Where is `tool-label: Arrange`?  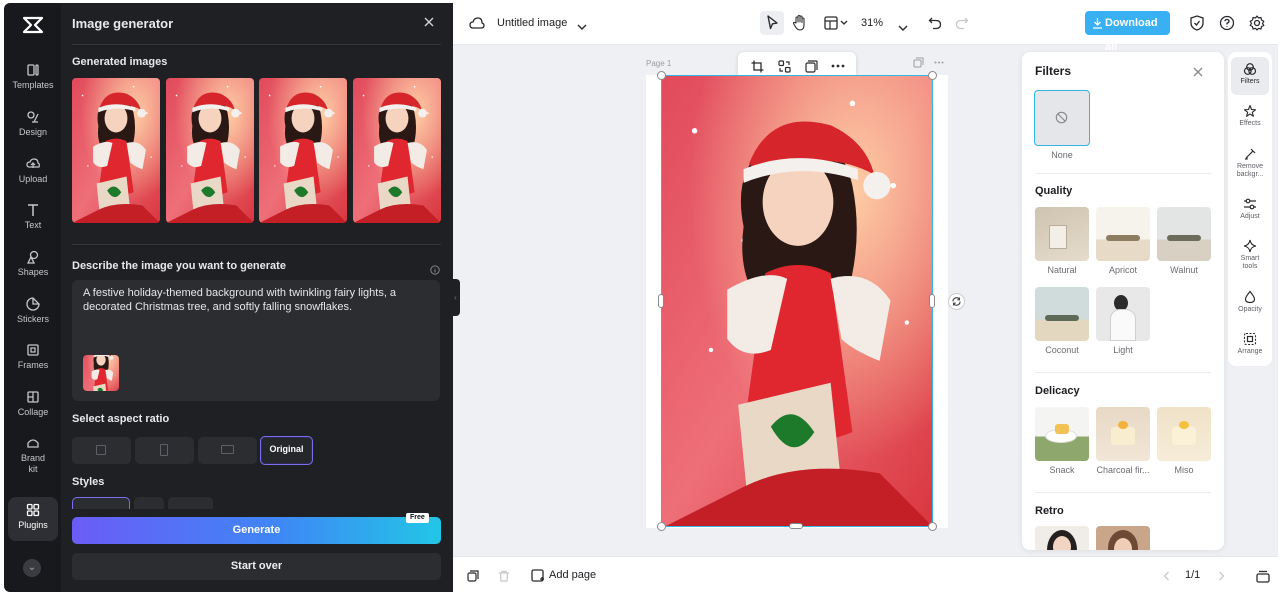
tool-label: Arrange is located at coordinates (1250, 351).